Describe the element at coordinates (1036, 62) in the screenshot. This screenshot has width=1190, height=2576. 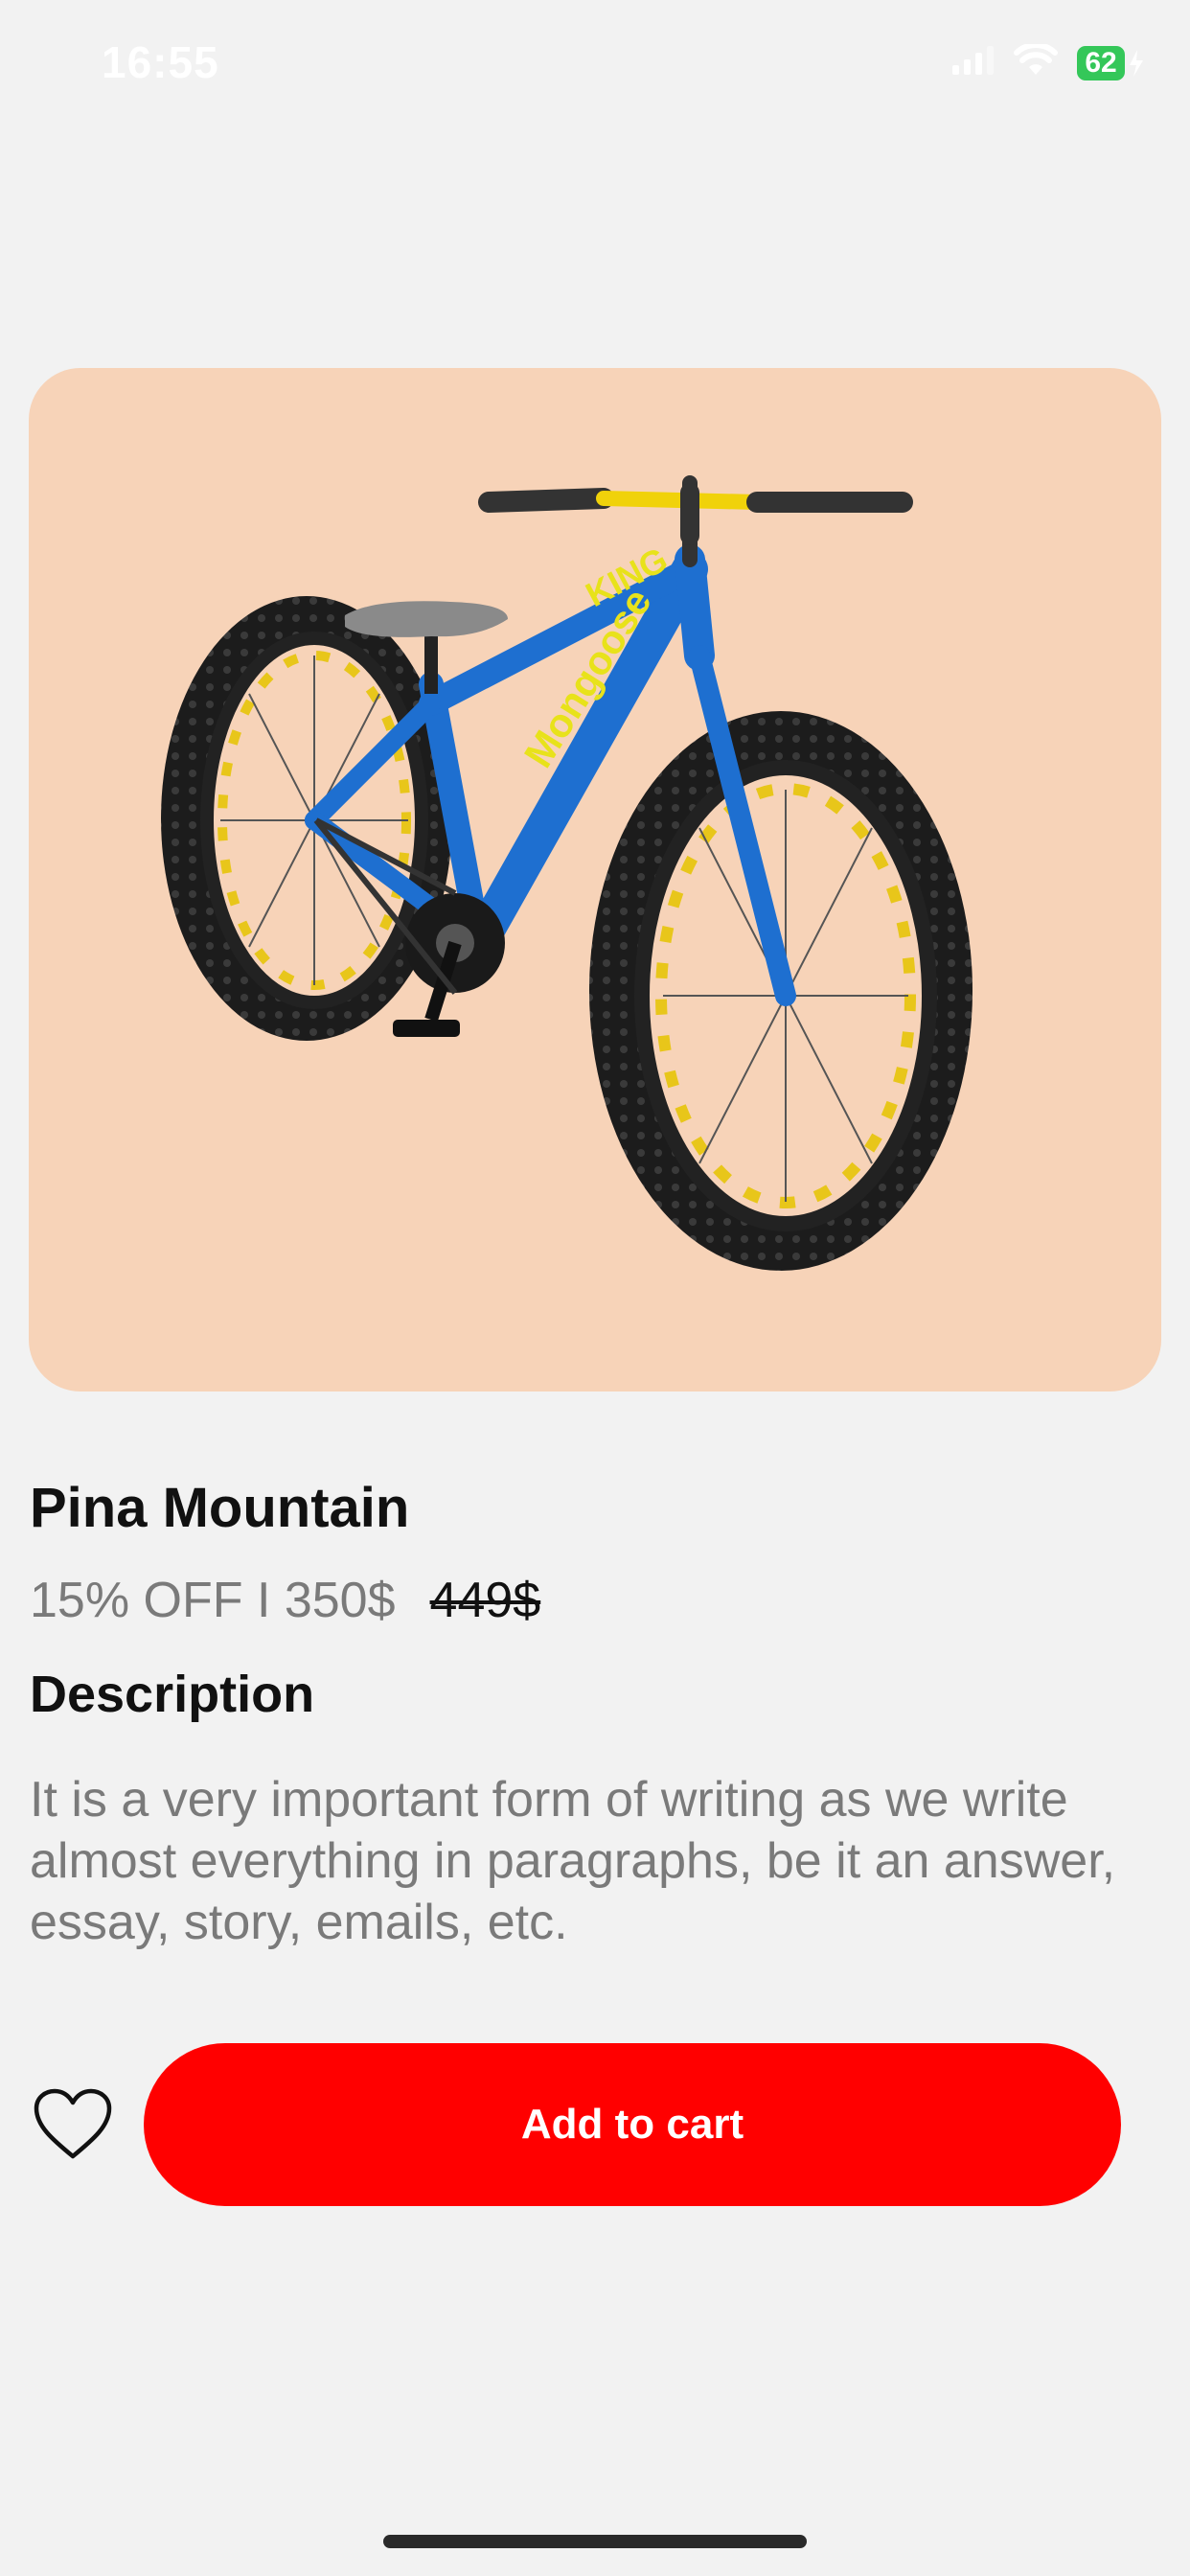
I see `wifi-icon` at that location.